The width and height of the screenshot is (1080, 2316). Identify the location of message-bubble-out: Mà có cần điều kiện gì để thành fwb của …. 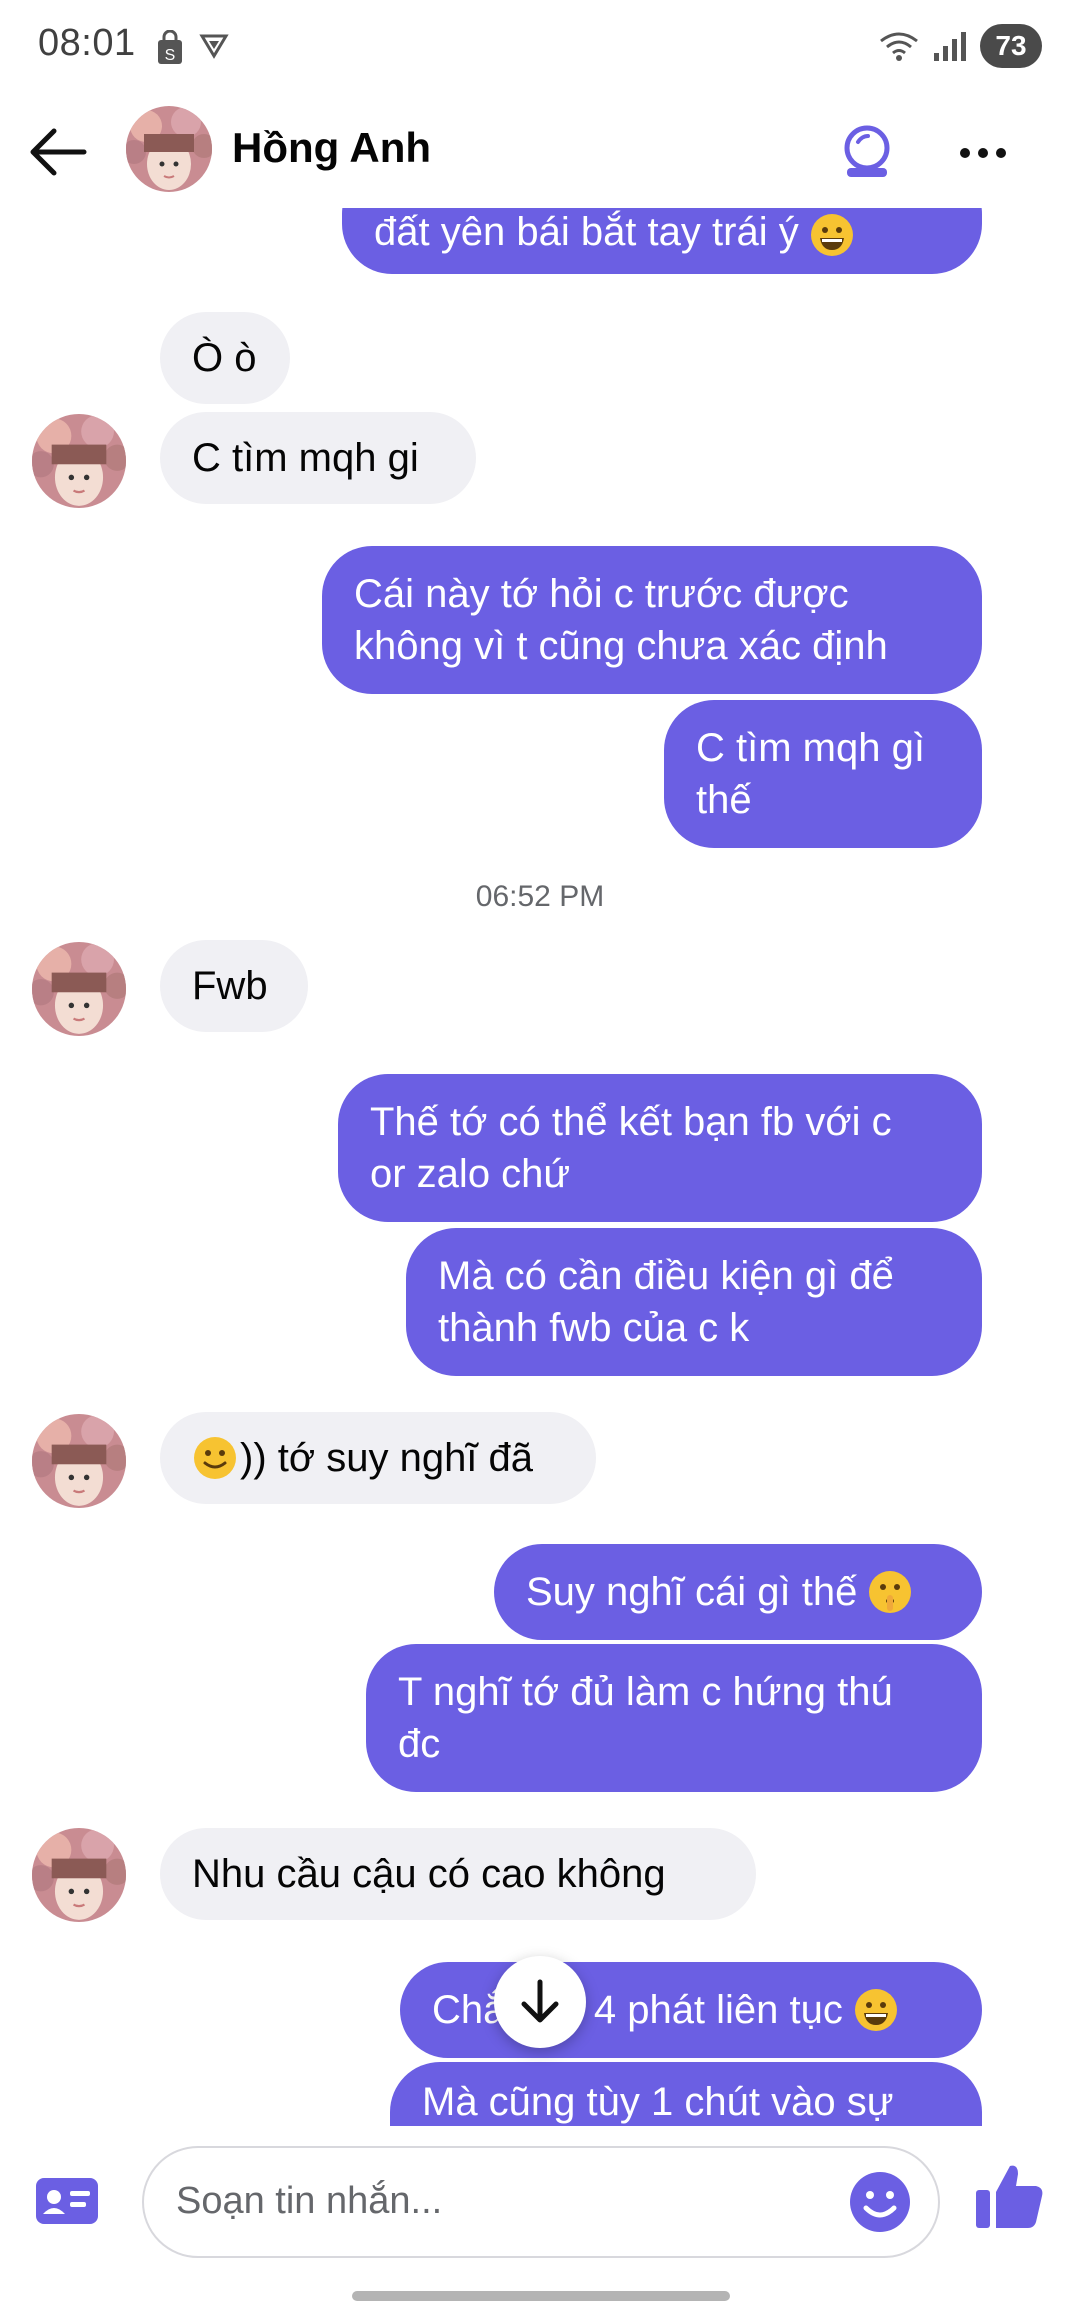
(694, 1302).